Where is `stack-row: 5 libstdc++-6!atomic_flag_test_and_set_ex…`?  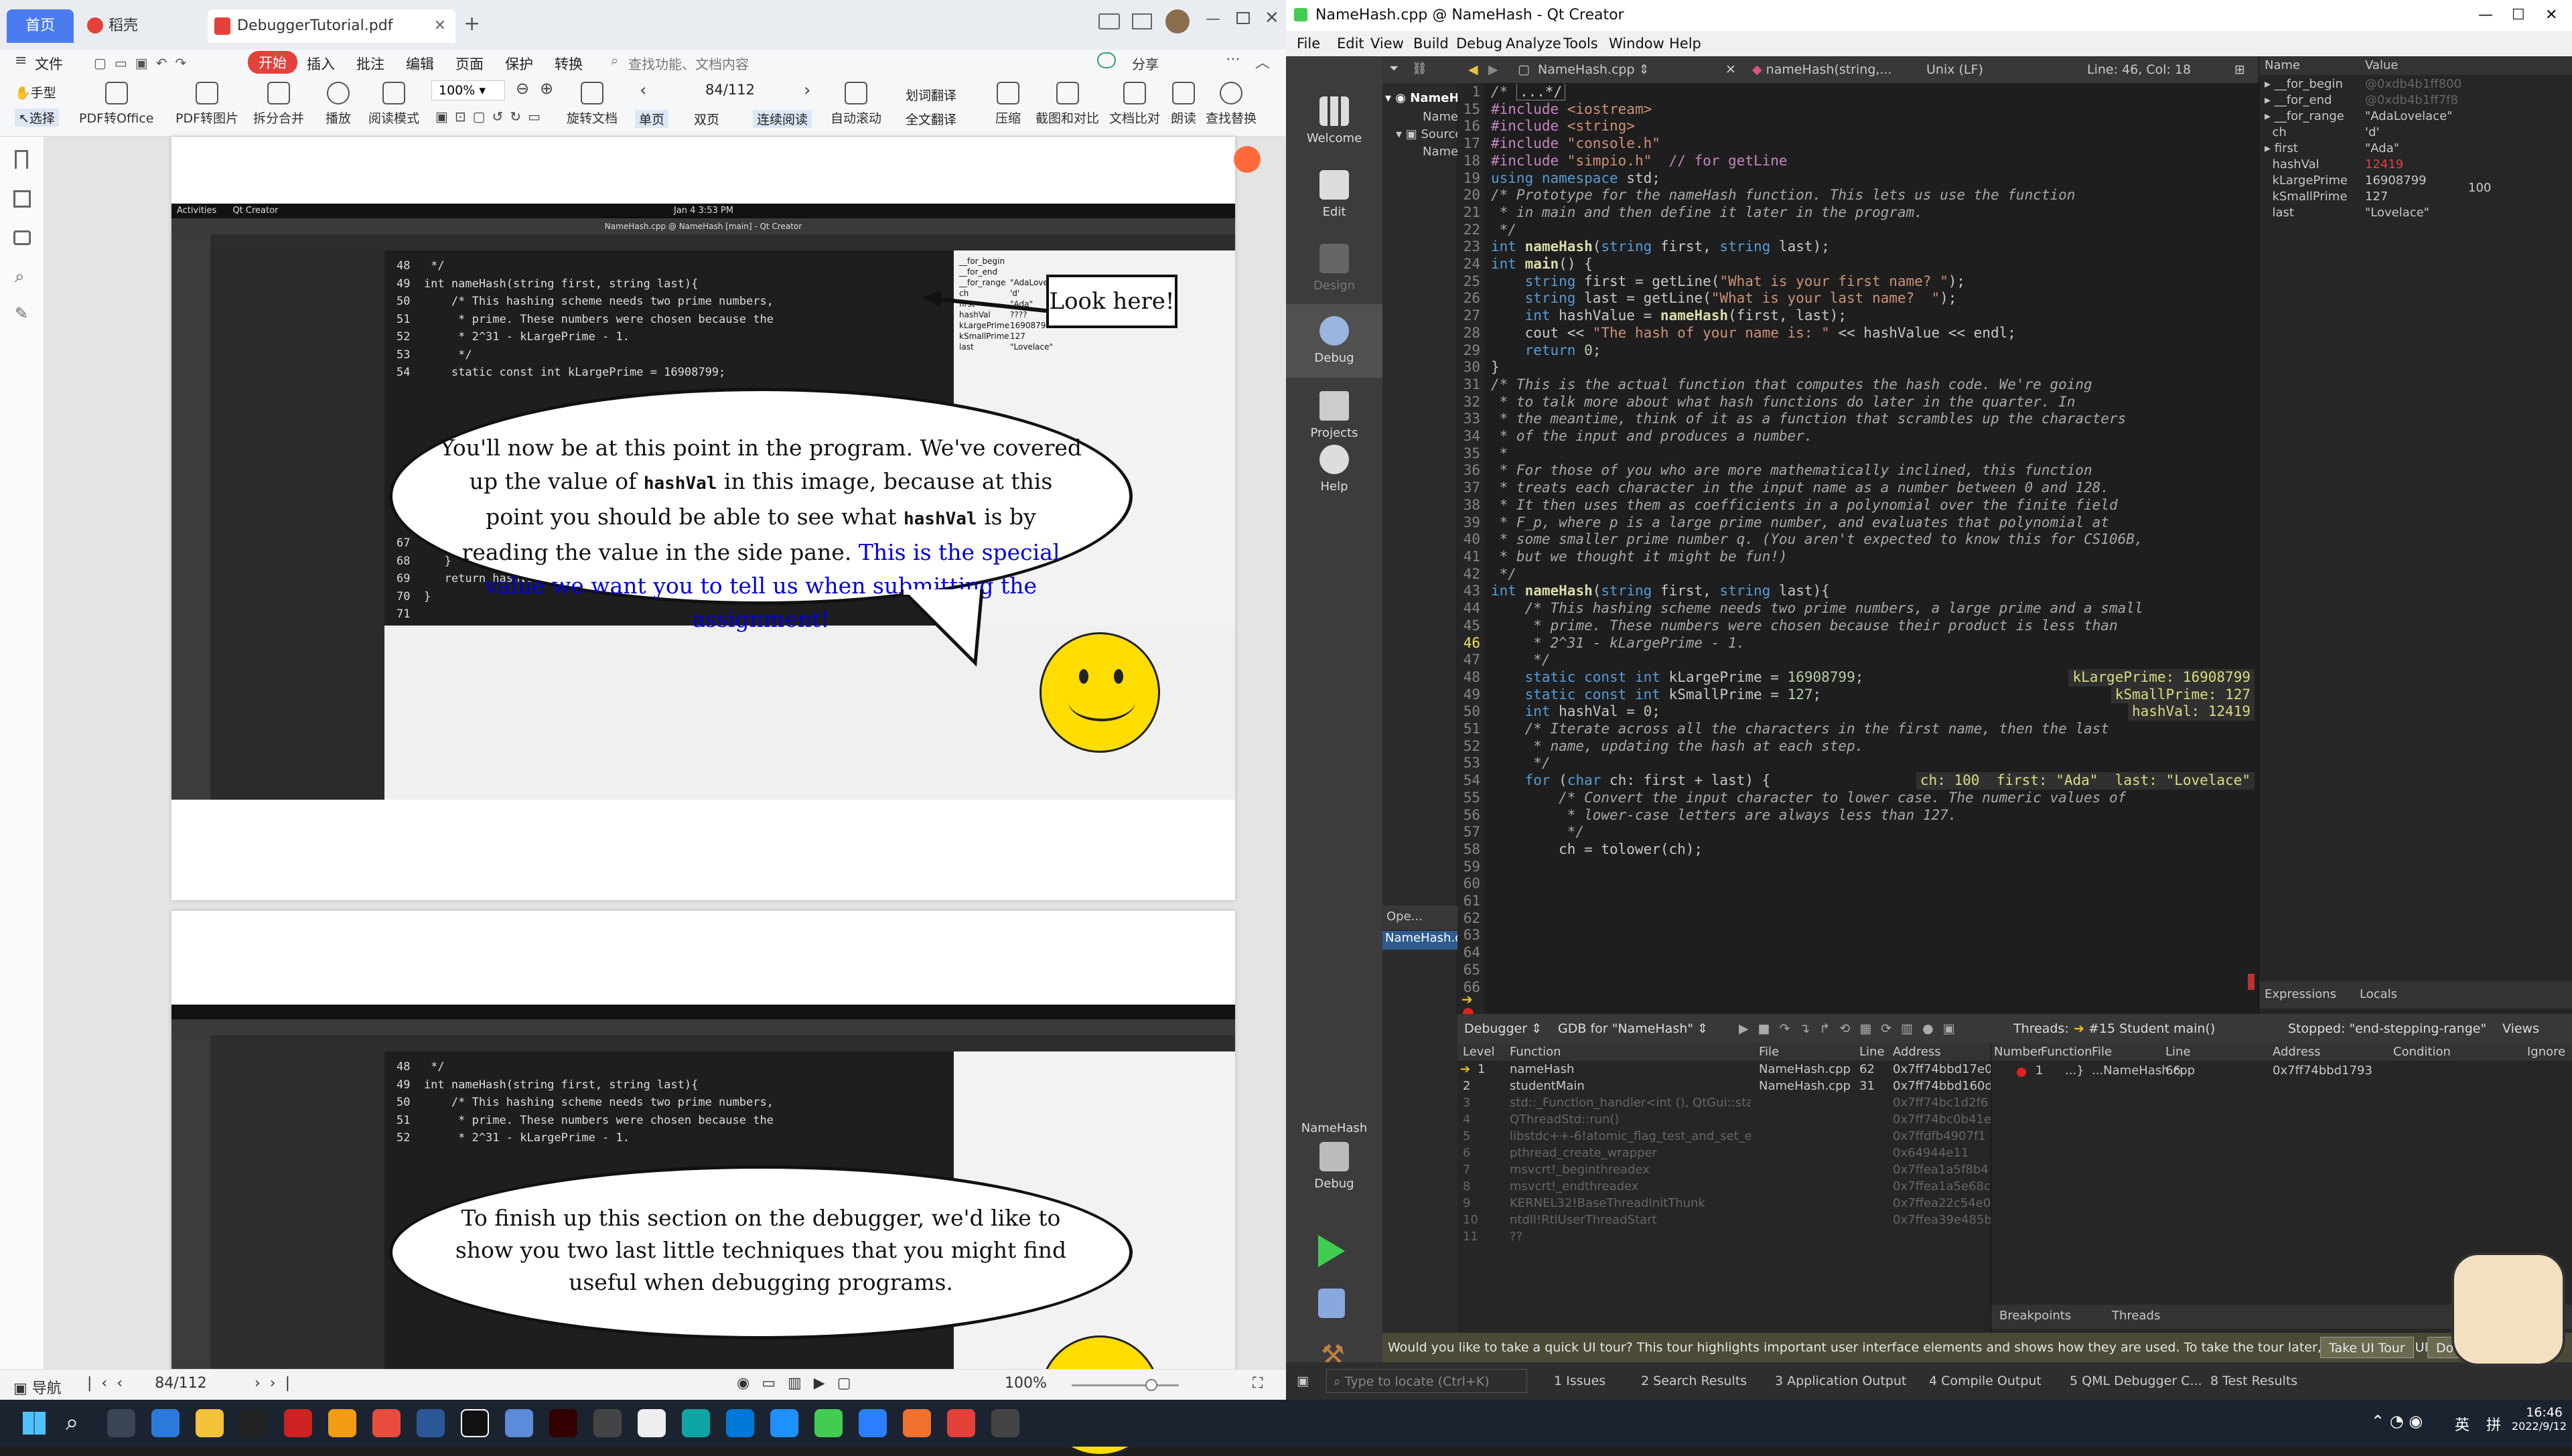
stack-row: 5 libstdc++-6!atomic_flag_test_and_set_ex… is located at coordinates (1724, 1137).